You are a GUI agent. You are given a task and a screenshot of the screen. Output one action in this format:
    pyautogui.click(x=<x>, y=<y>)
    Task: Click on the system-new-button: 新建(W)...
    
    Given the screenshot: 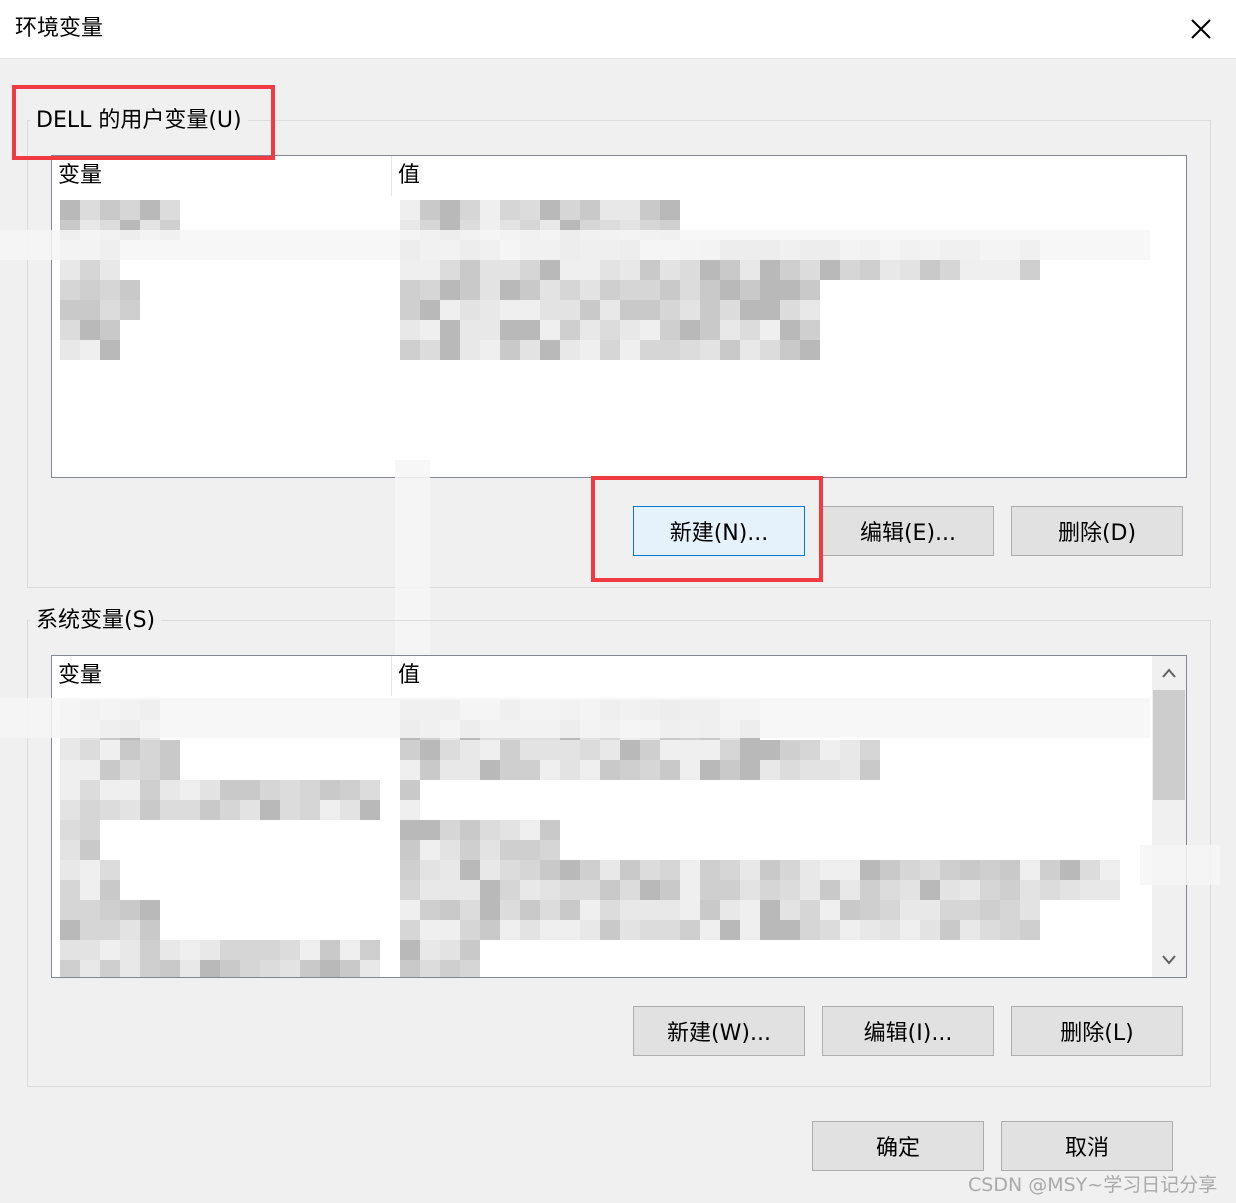 What is the action you would take?
    pyautogui.click(x=719, y=1031)
    